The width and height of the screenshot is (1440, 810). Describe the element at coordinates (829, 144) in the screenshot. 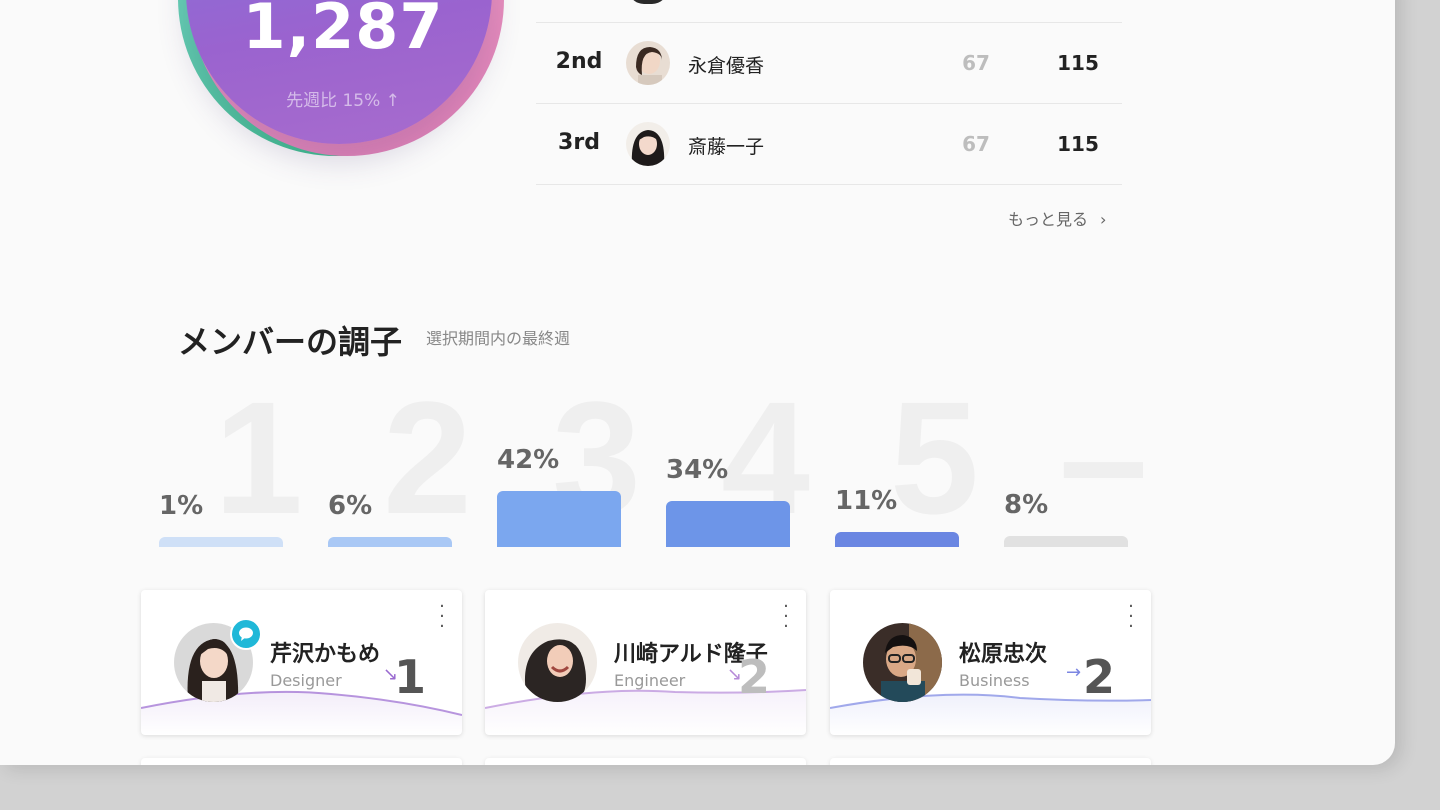

I see `table-row: 3rd 斎藤一子 67 115` at that location.